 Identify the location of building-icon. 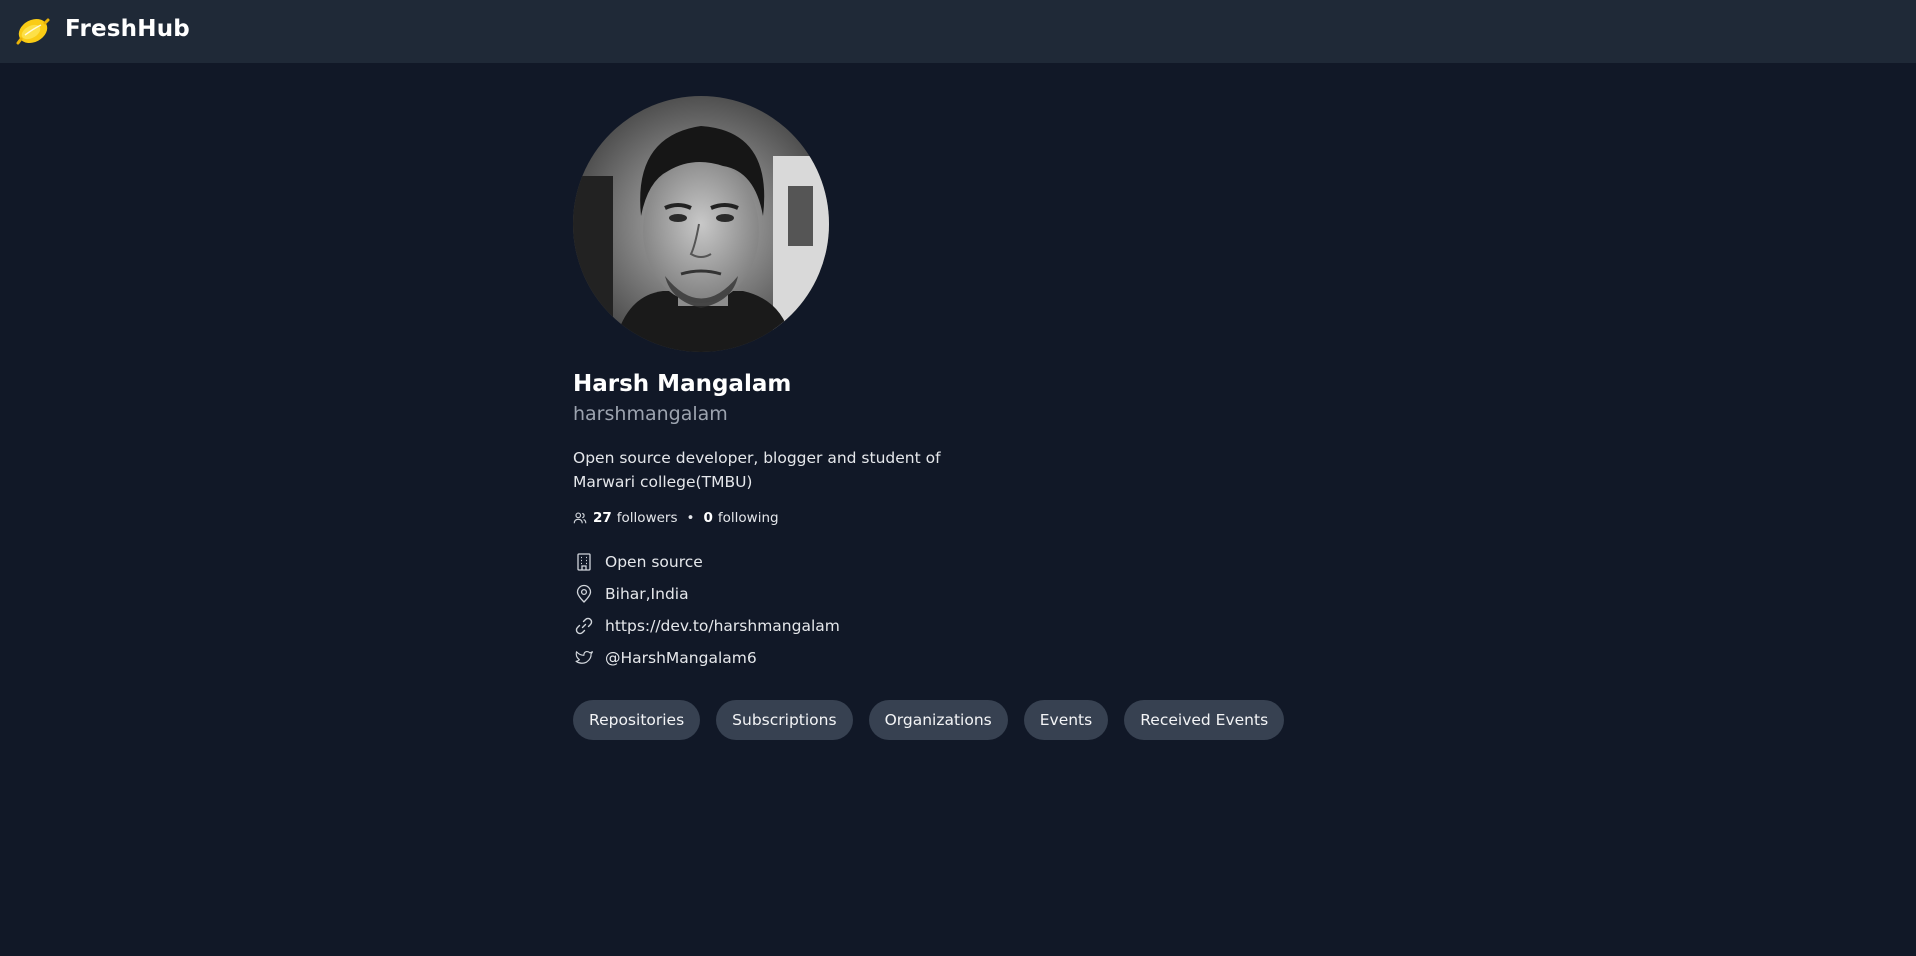
(584, 562).